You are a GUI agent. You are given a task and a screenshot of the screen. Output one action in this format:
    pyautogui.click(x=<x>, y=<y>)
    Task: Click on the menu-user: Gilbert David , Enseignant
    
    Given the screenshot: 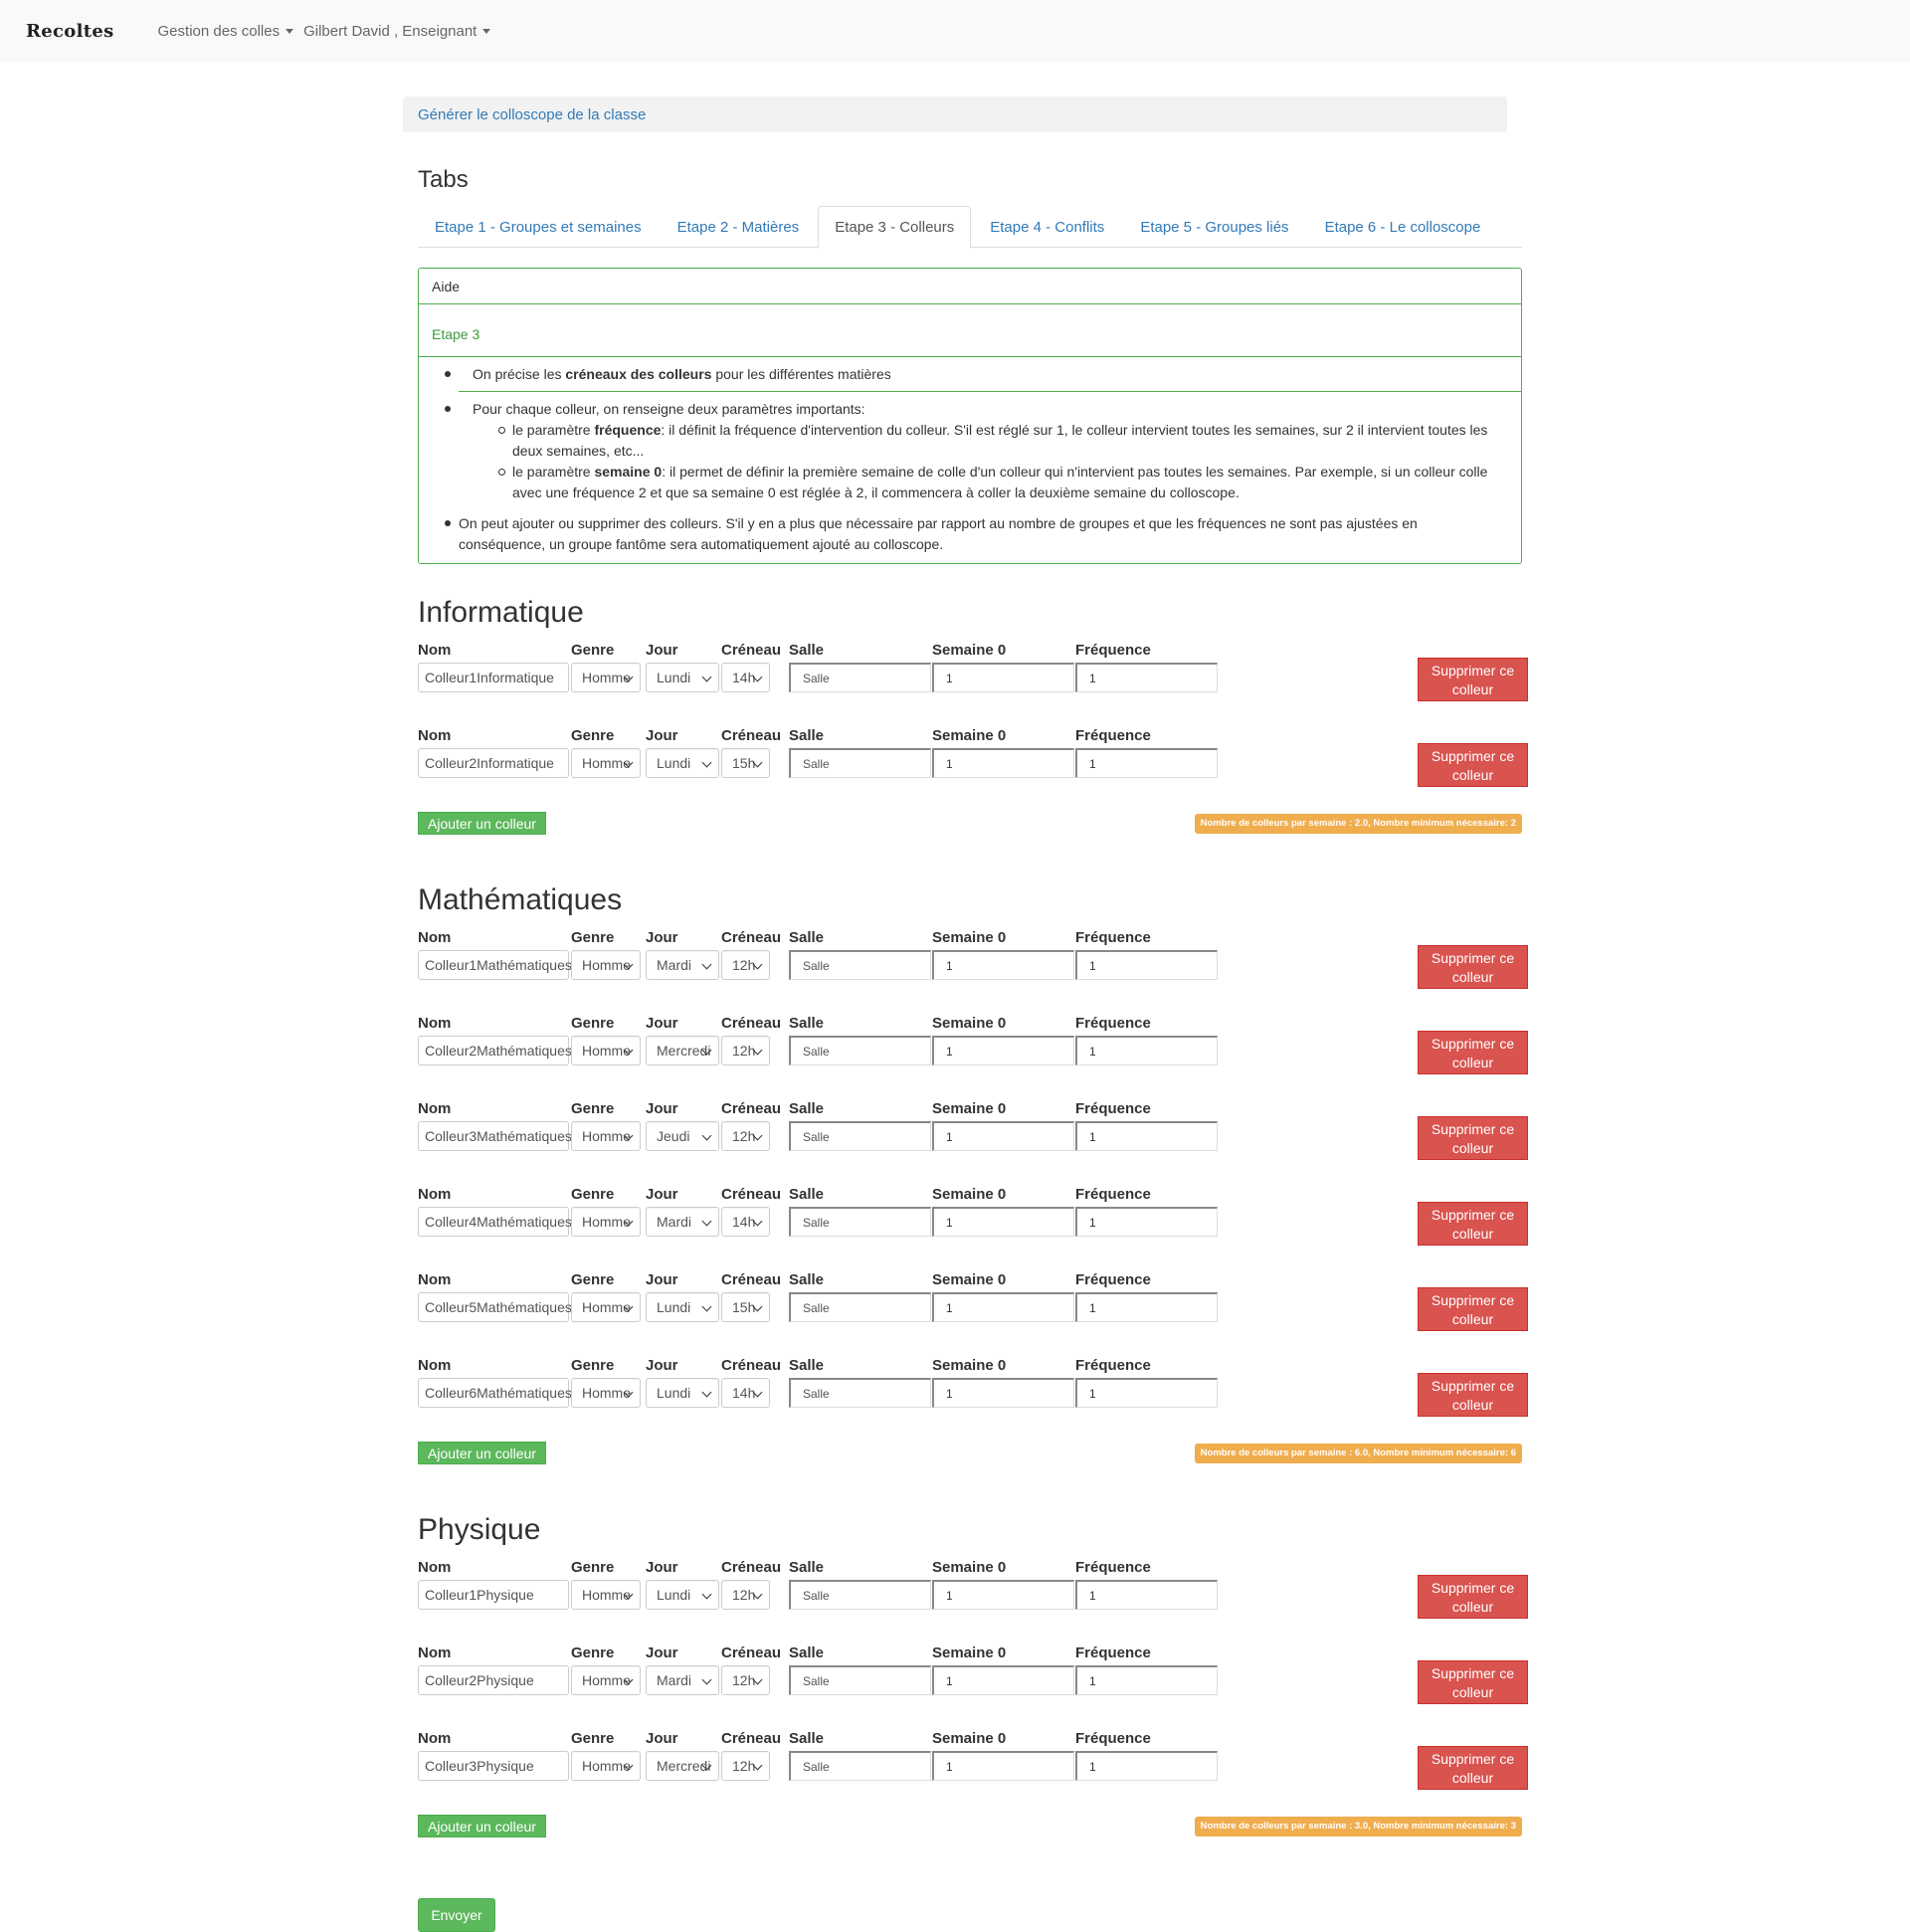 What is the action you would take?
    pyautogui.click(x=397, y=31)
    